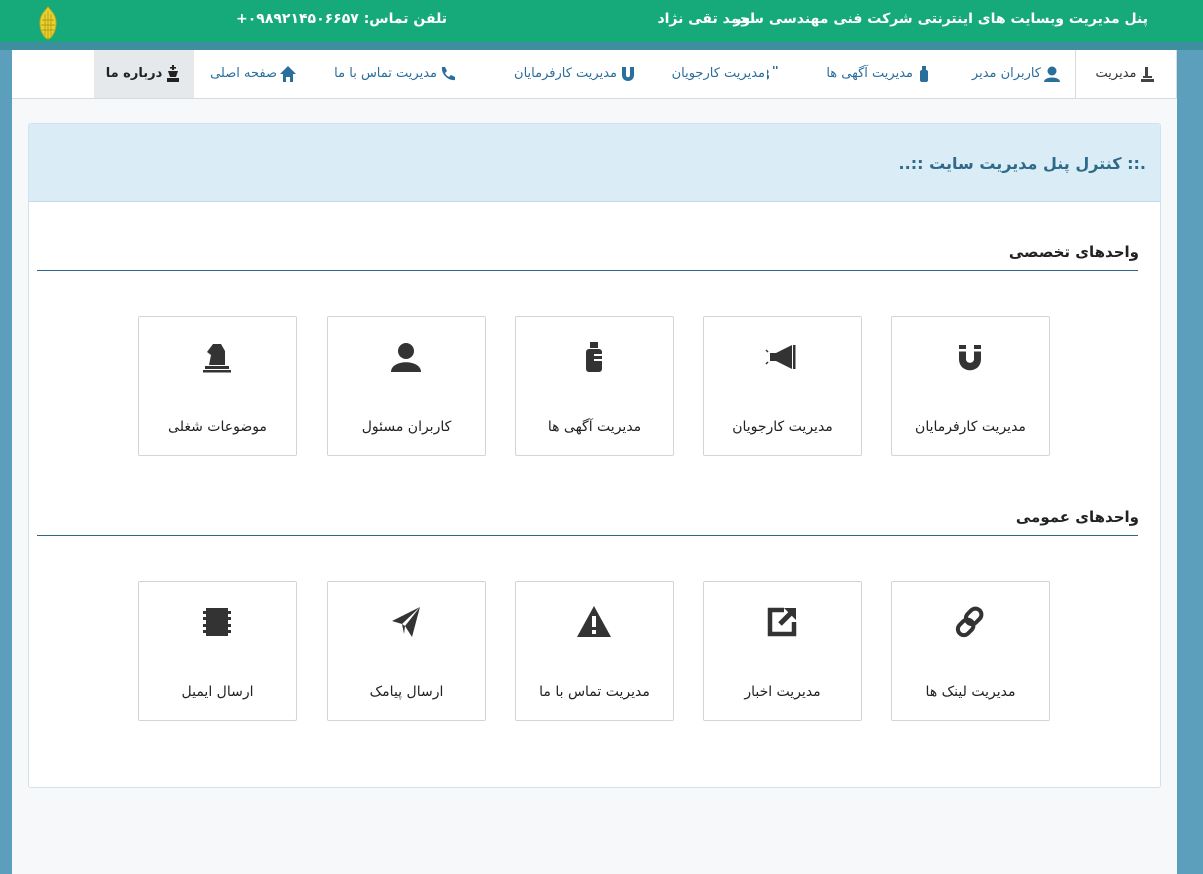 Image resolution: width=1203 pixels, height=874 pixels. What do you see at coordinates (970, 651) in the screenshot?
I see `tile-links: مدیریت لینک ها` at bounding box center [970, 651].